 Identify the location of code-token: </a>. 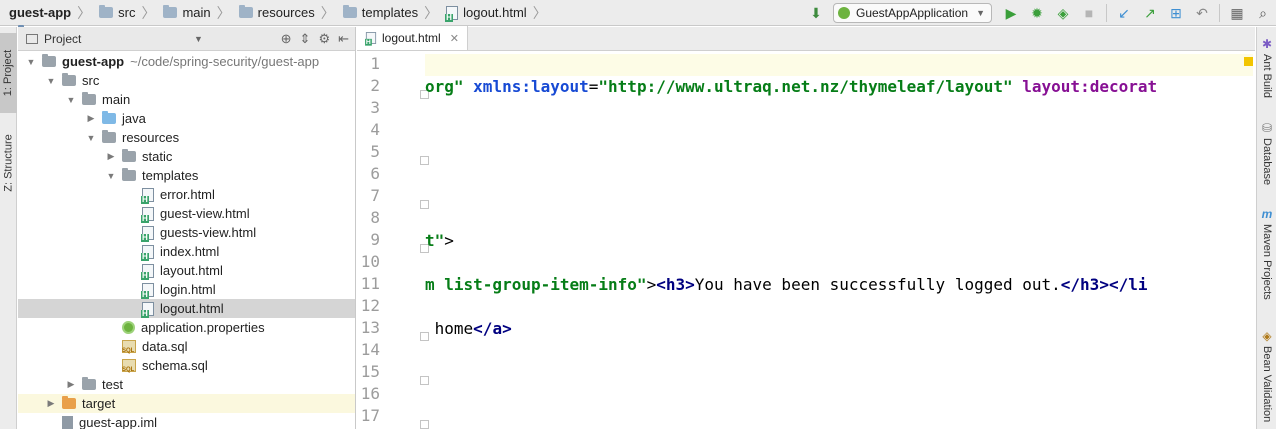
(492, 328).